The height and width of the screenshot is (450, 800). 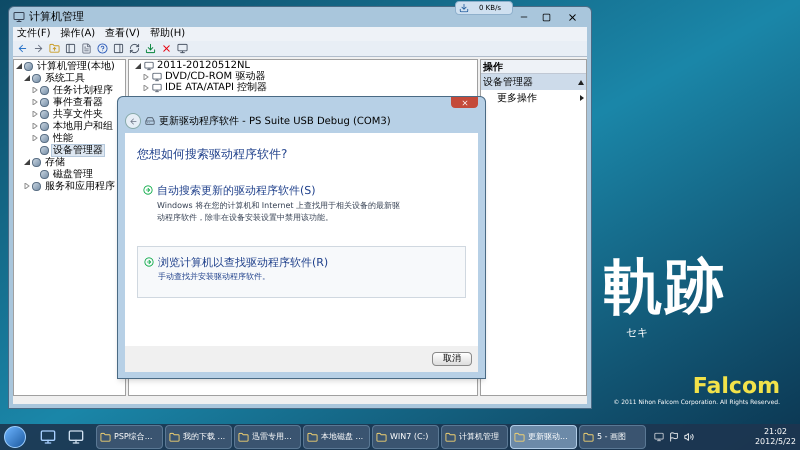 I want to click on collapse-triangle-icon, so click(x=581, y=82).